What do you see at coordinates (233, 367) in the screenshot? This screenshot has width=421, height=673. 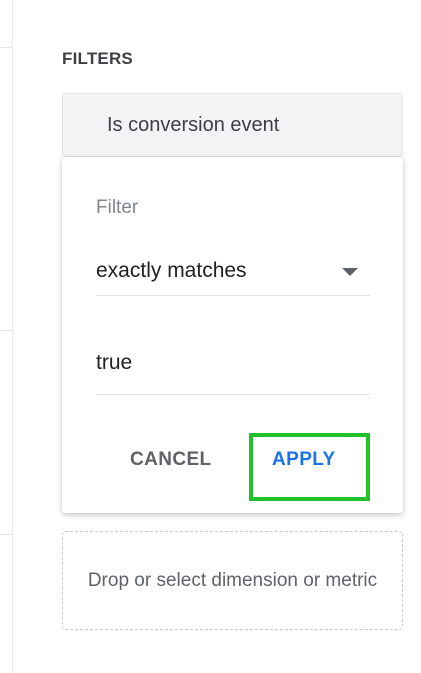 I see `filter-value-input: true` at bounding box center [233, 367].